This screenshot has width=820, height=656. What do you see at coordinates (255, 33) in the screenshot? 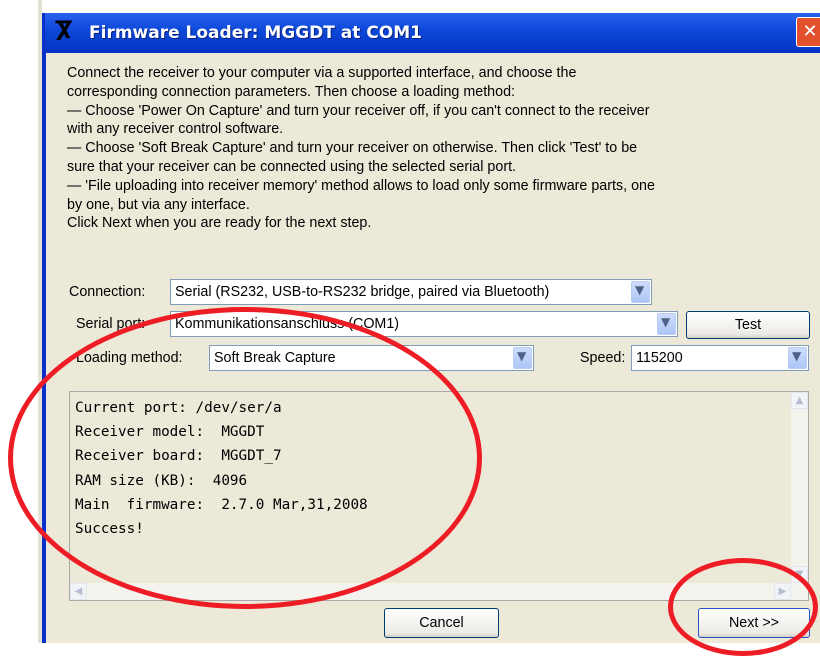
I see `window-title: Firmware Loader: MGGDT at COM1` at bounding box center [255, 33].